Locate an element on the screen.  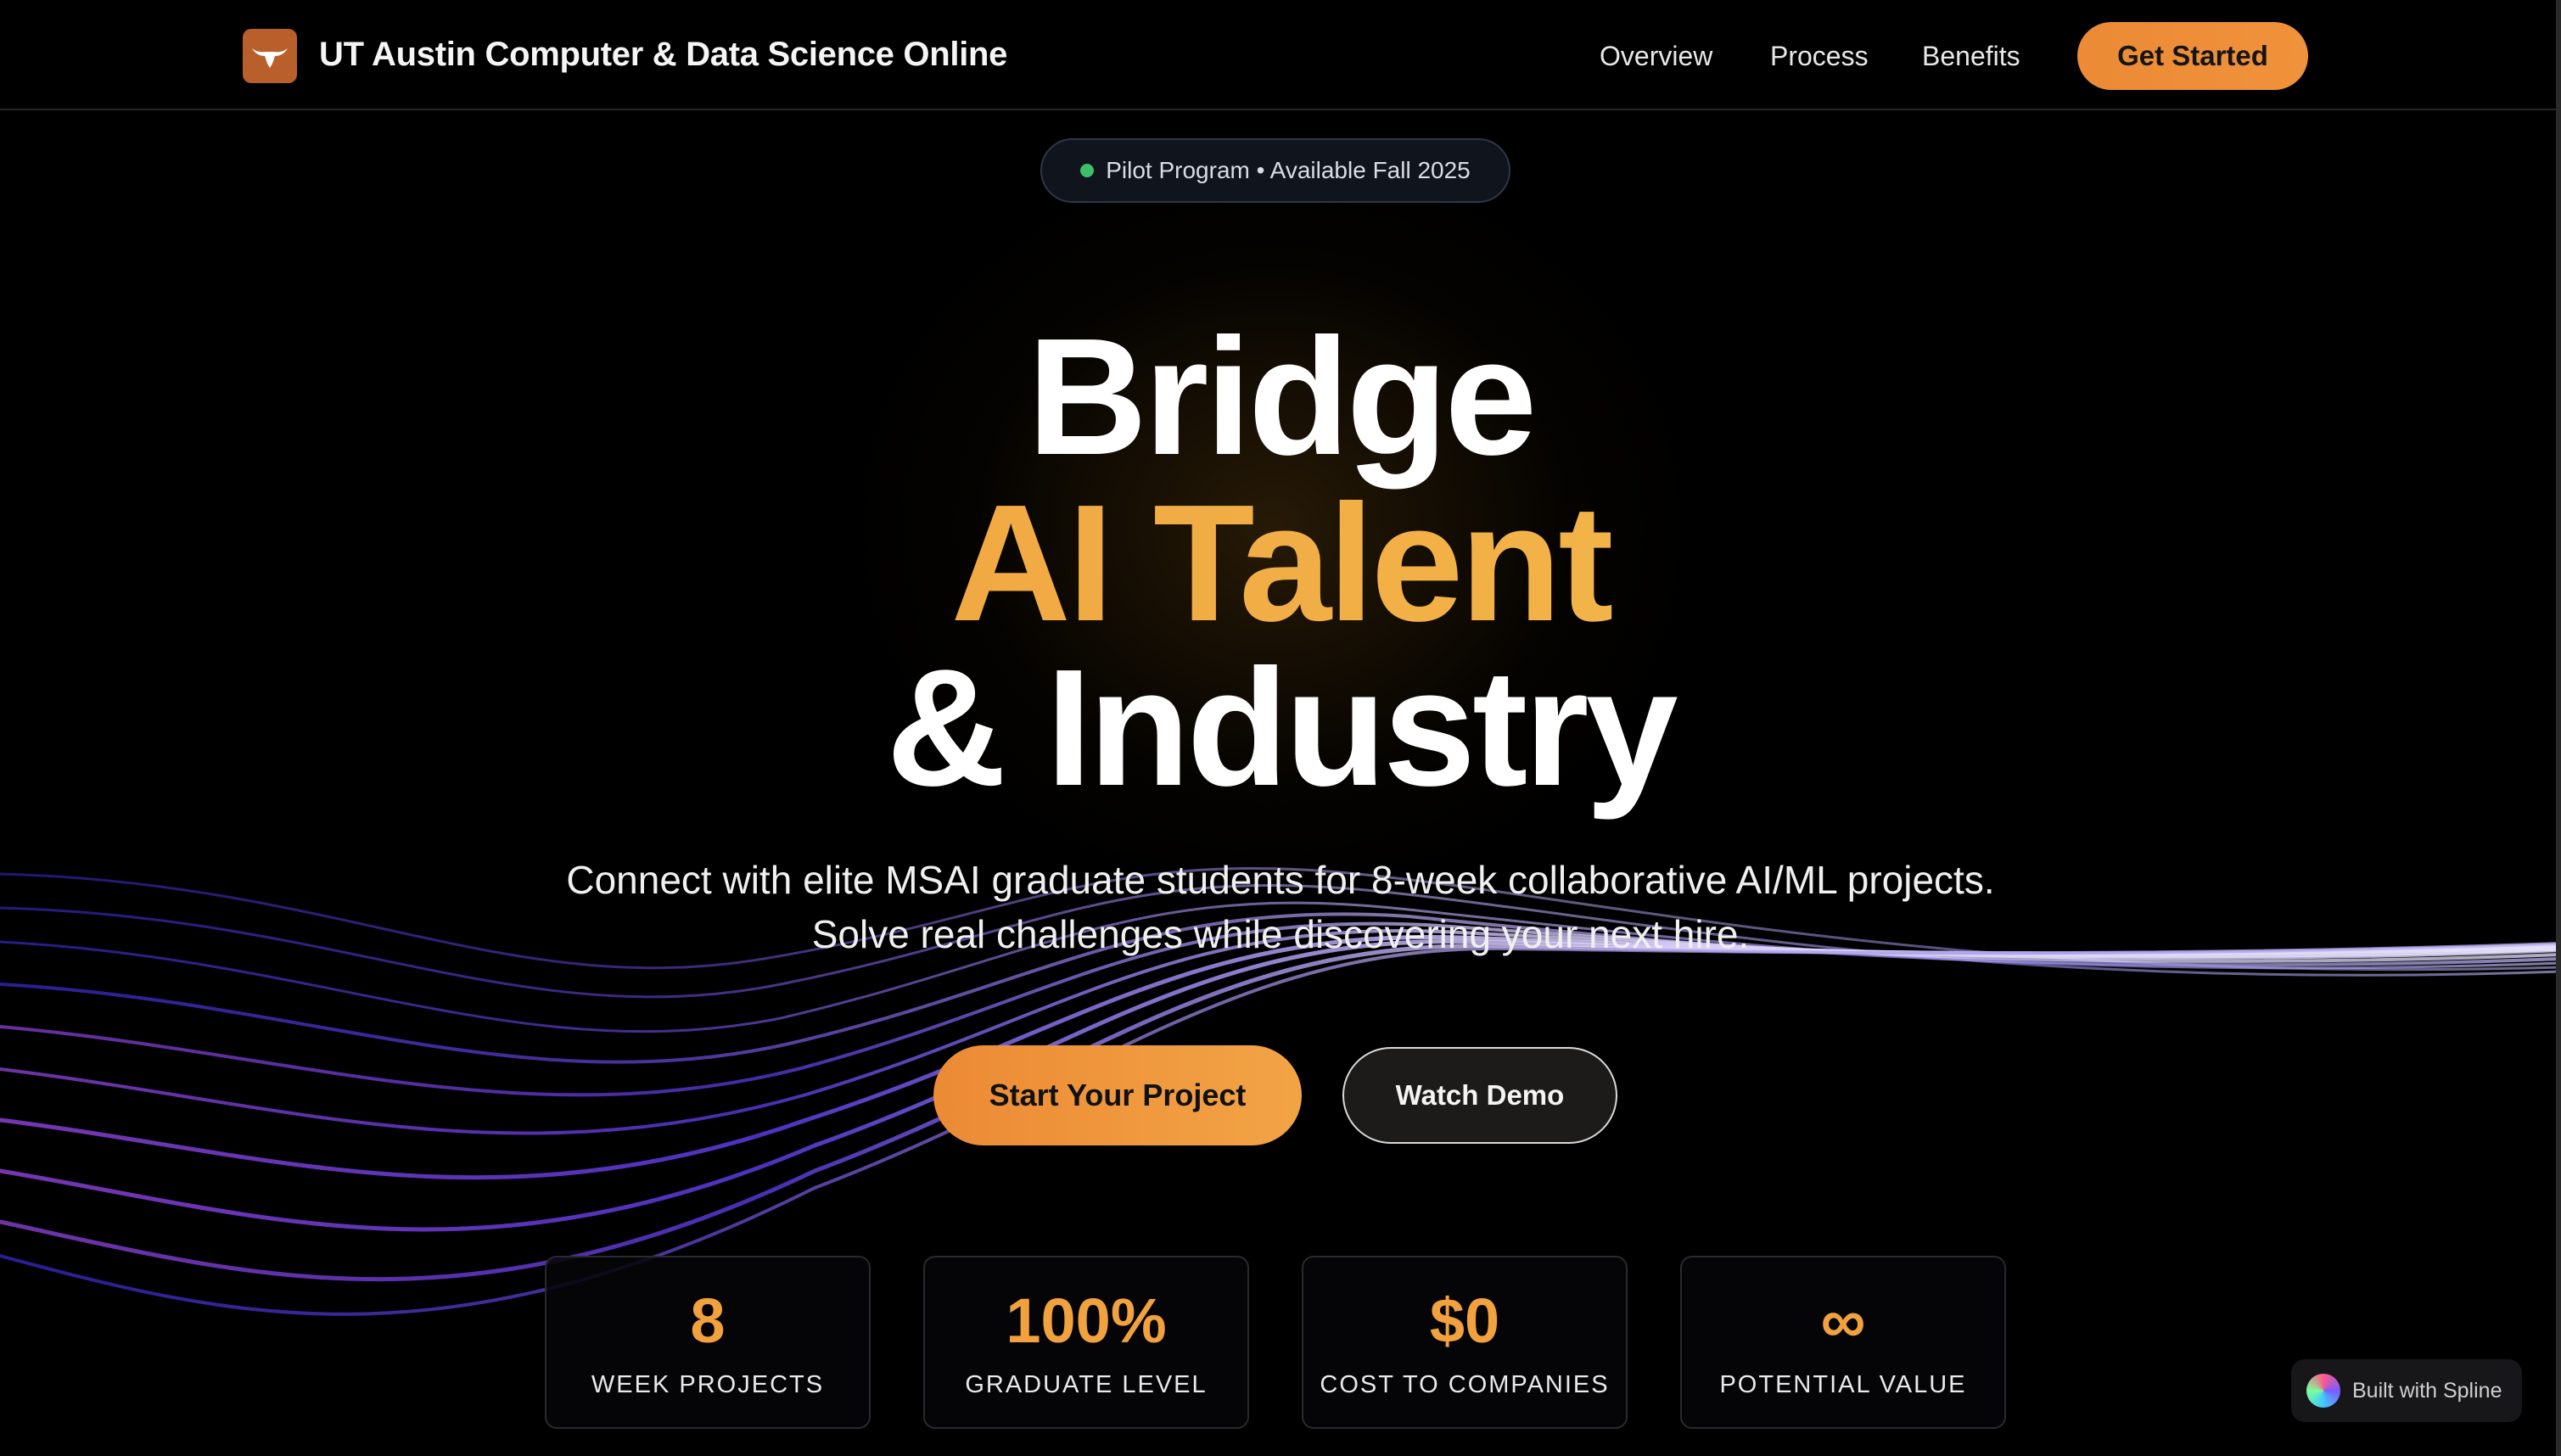
built-with-spline-badge: Built with Spline is located at coordinates (2406, 1391).